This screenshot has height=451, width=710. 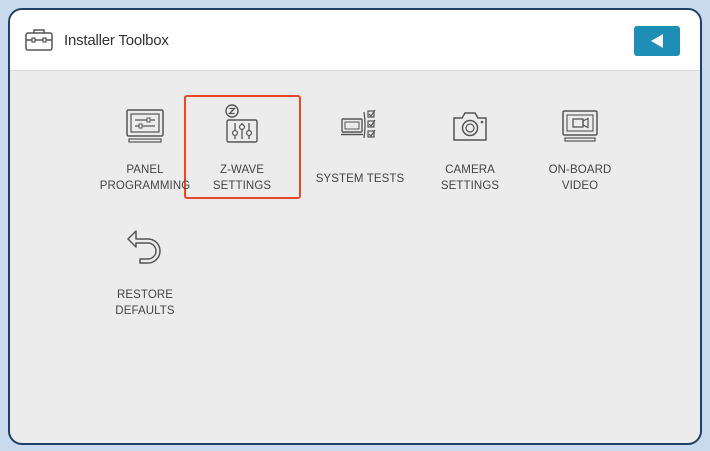 I want to click on item-label-line1: PANEL, so click(x=145, y=170).